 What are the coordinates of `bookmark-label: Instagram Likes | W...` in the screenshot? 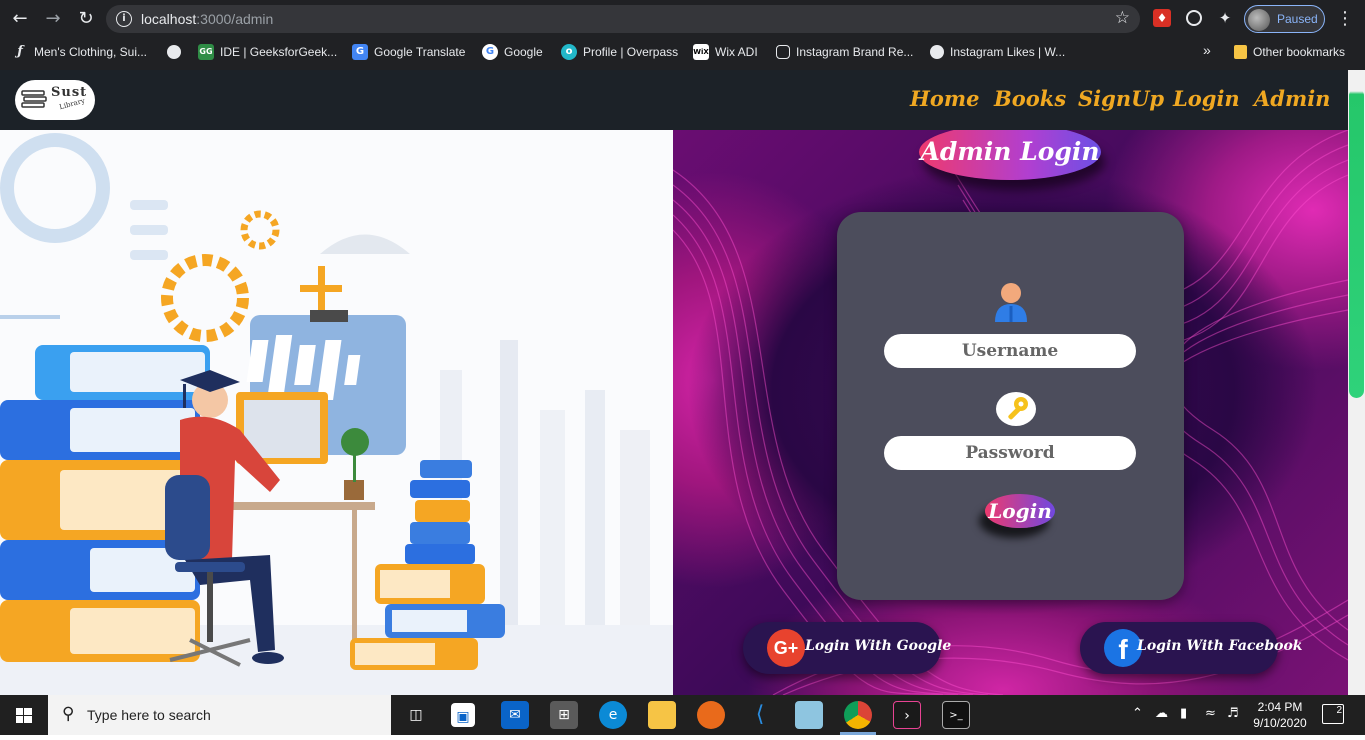 It's located at (1008, 51).